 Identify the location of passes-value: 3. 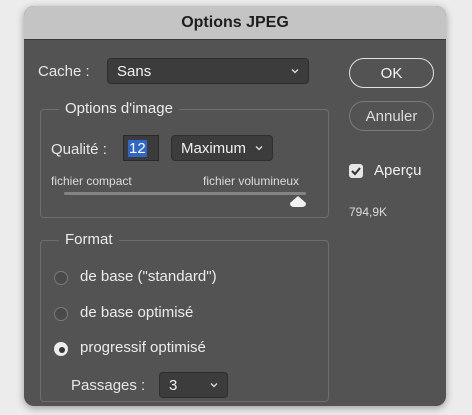
(173, 385).